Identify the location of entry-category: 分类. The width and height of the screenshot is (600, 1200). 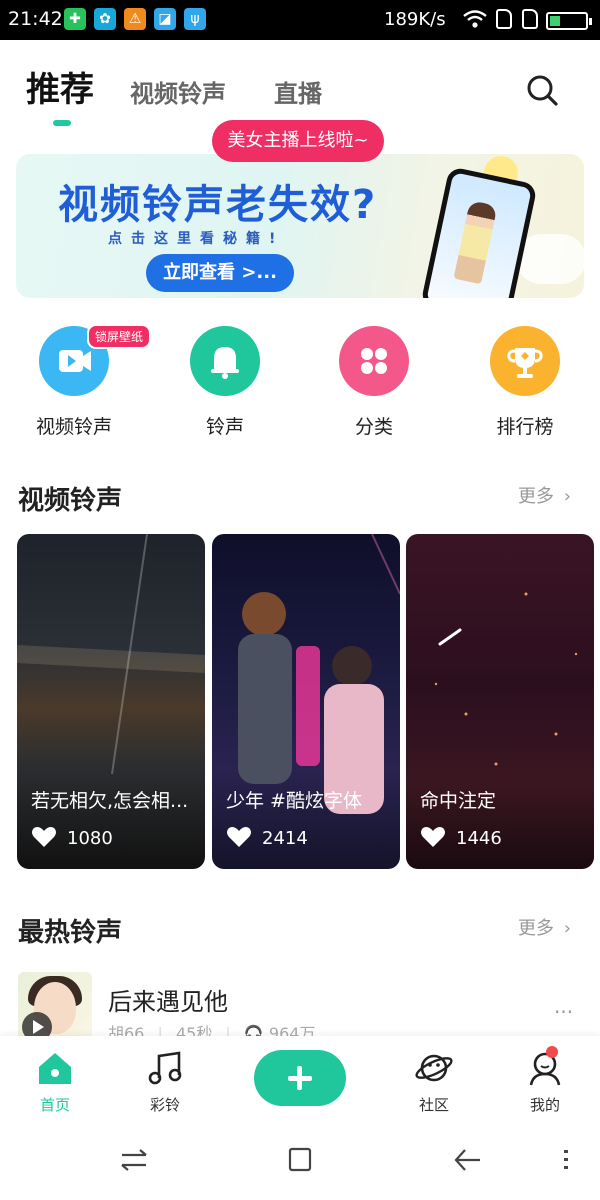
(374, 382).